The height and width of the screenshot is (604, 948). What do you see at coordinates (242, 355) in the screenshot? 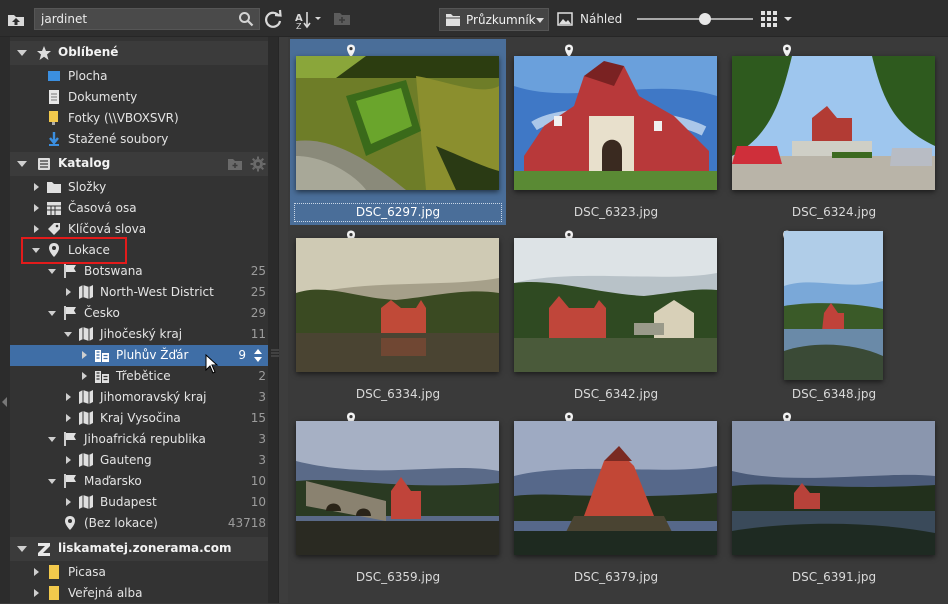
I see `location-count: 9` at bounding box center [242, 355].